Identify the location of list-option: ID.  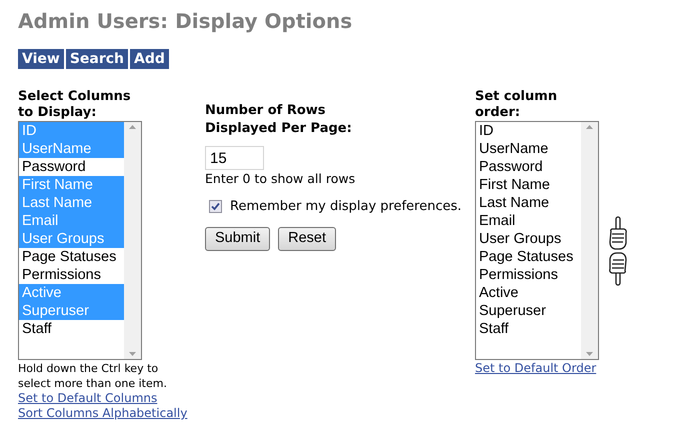
(528, 131).